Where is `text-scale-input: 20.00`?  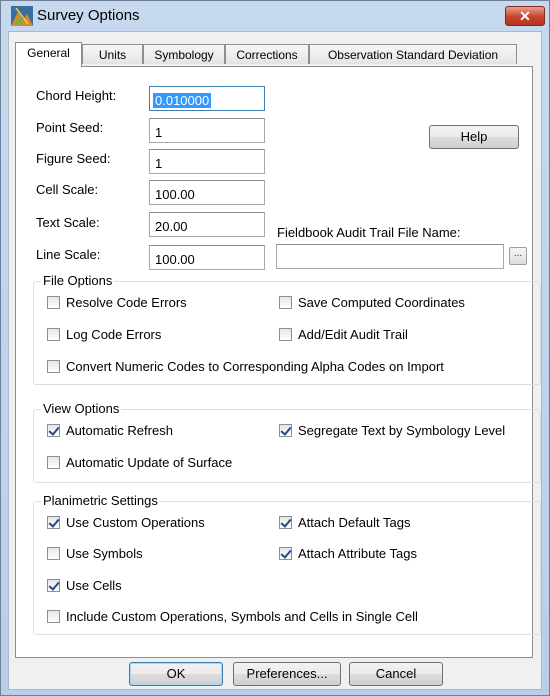
text-scale-input: 20.00 is located at coordinates (207, 224).